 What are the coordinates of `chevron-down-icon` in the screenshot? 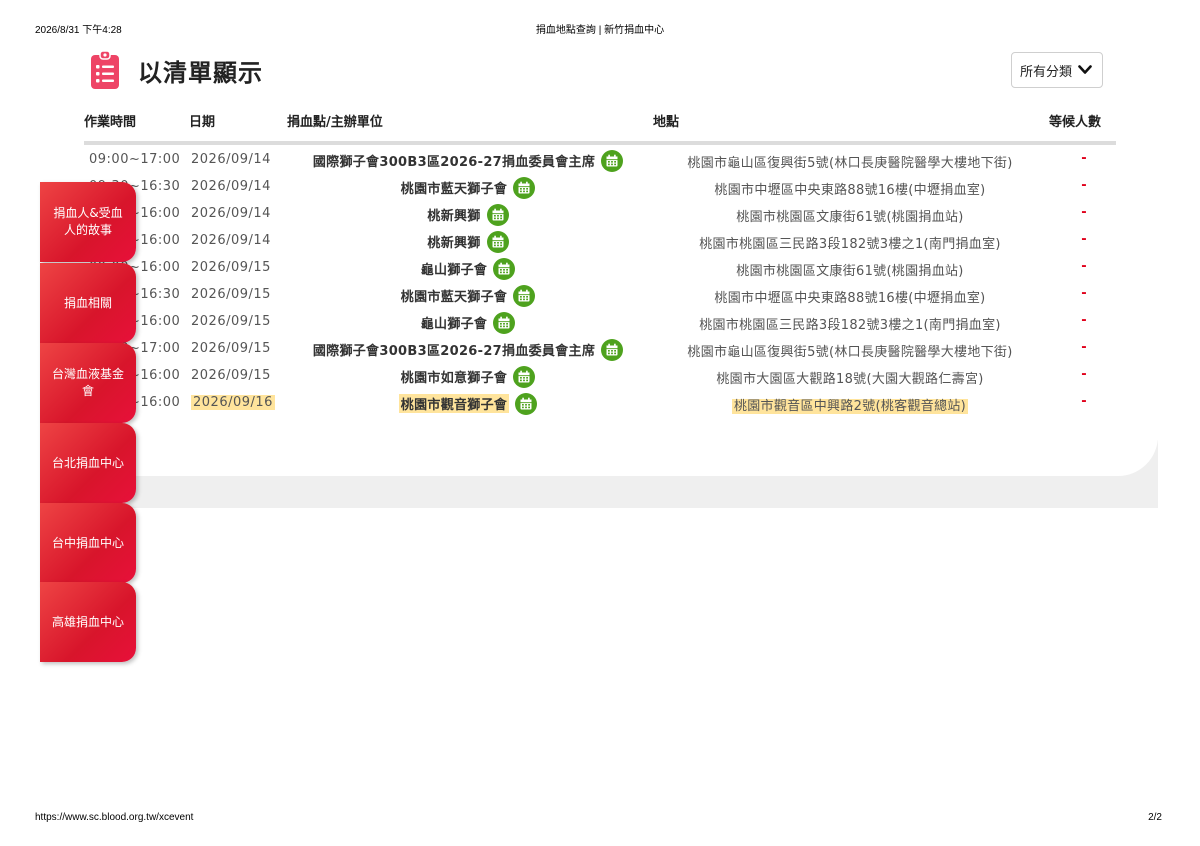 It's located at (1085, 72).